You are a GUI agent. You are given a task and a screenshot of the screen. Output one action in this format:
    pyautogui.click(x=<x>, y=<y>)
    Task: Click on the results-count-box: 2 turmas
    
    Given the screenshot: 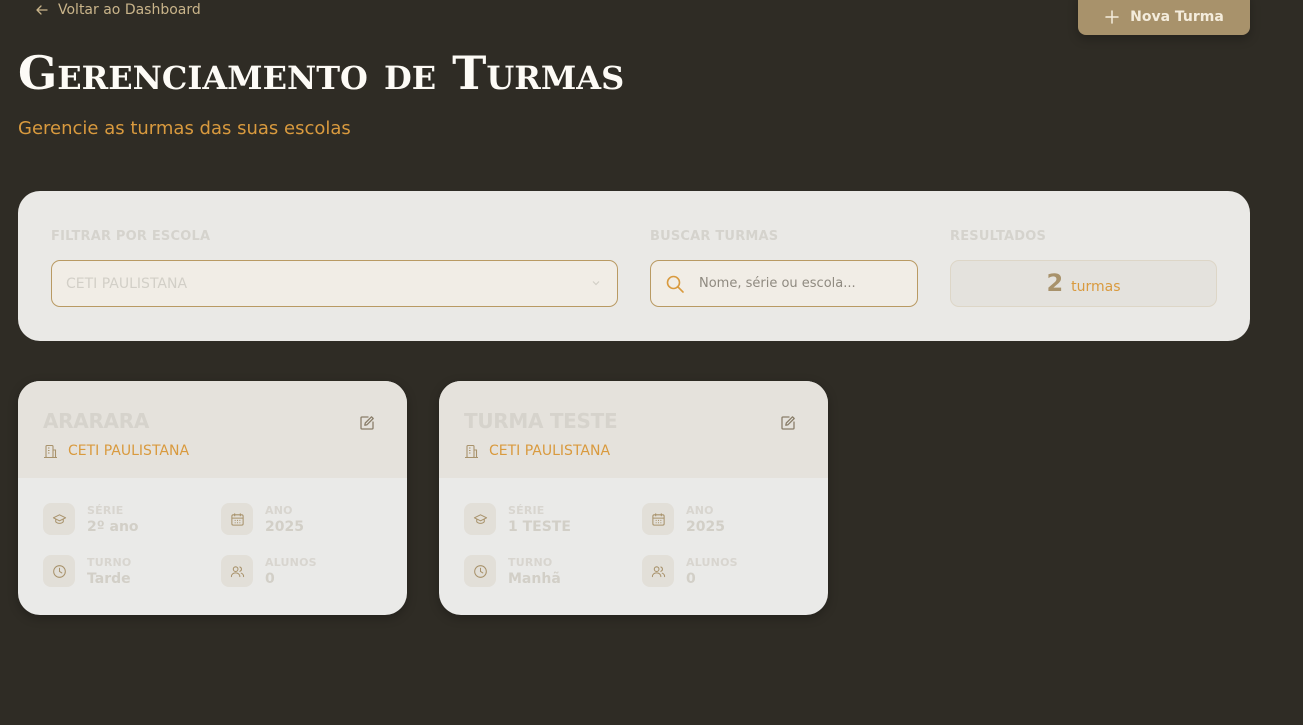 What is the action you would take?
    pyautogui.click(x=1083, y=283)
    